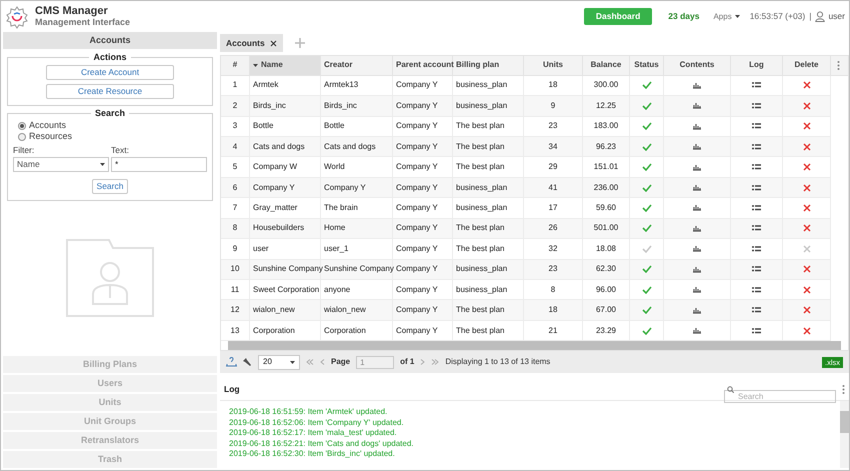 This screenshot has width=850, height=471. What do you see at coordinates (357, 228) in the screenshot?
I see `table-cell: Home` at bounding box center [357, 228].